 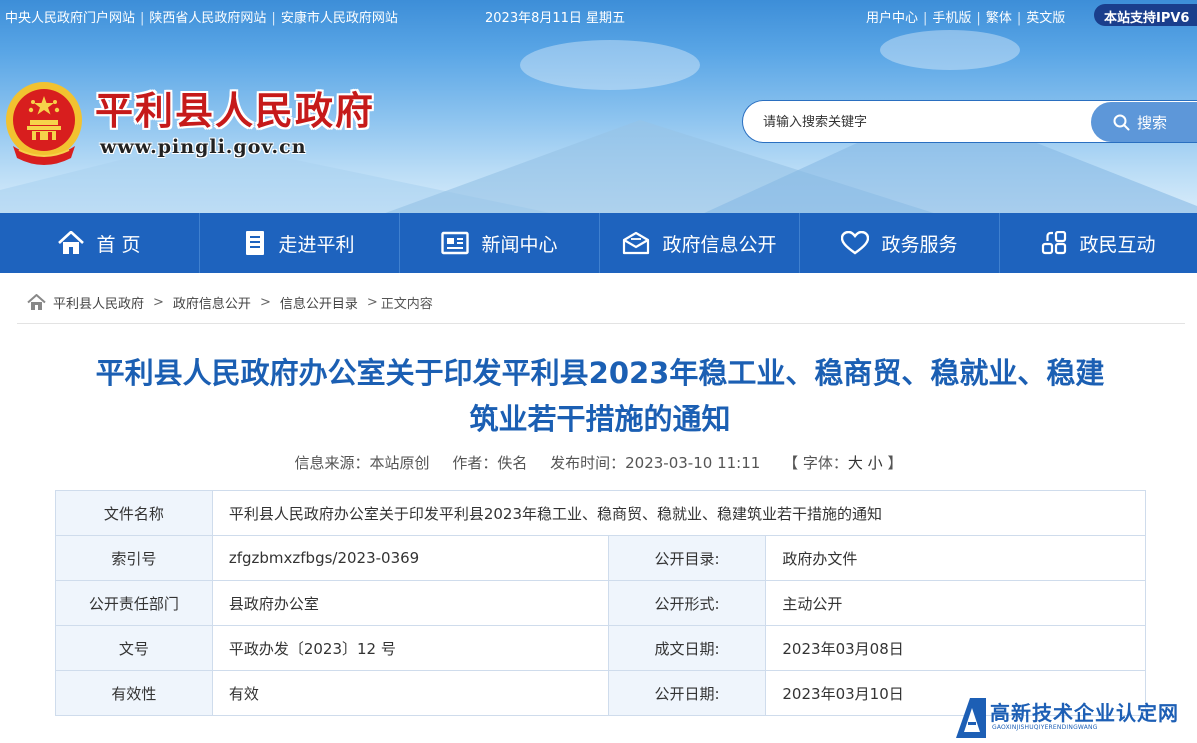 I want to click on heart-icon, so click(x=855, y=243).